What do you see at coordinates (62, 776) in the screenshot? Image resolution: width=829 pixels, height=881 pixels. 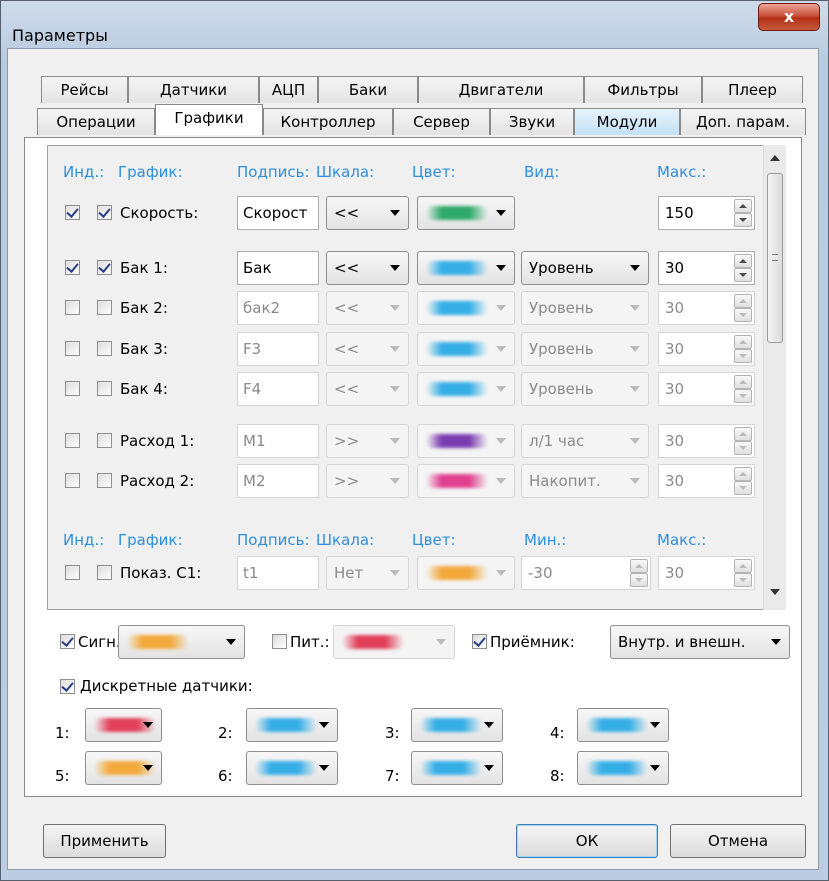 I see `discrete-sensor-number: 5:` at bounding box center [62, 776].